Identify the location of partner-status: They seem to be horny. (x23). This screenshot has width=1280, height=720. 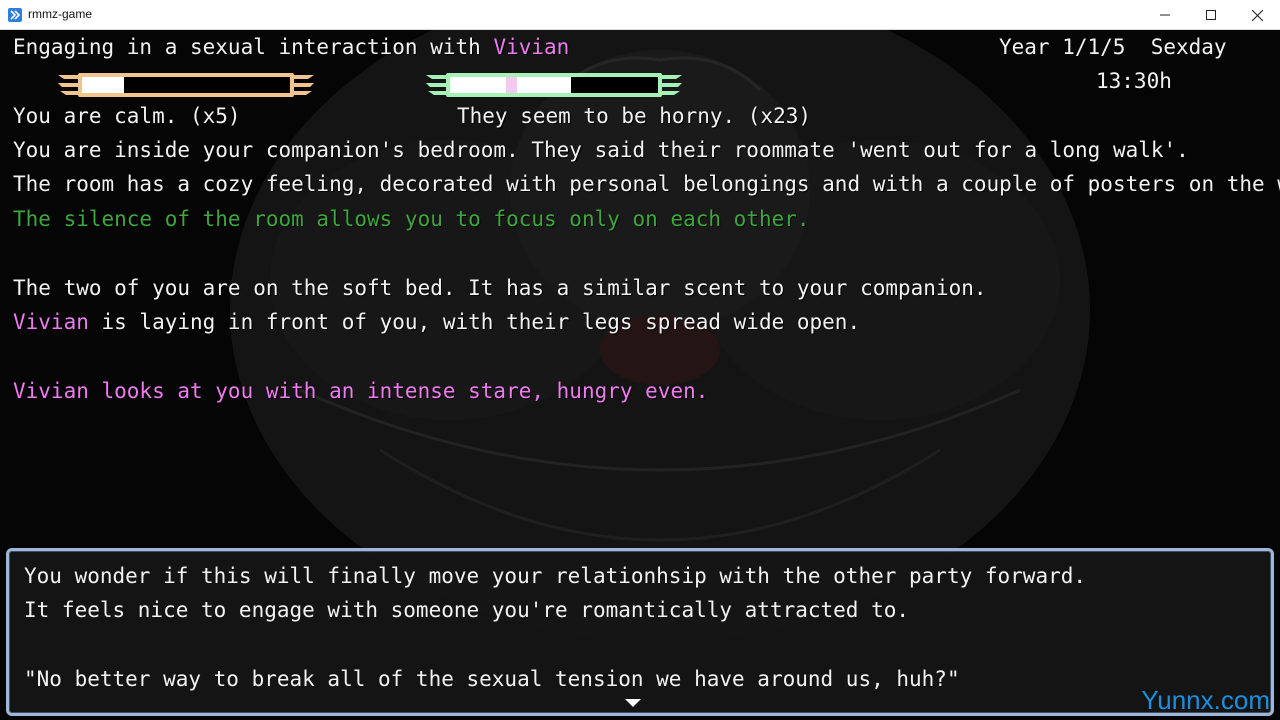
(634, 116).